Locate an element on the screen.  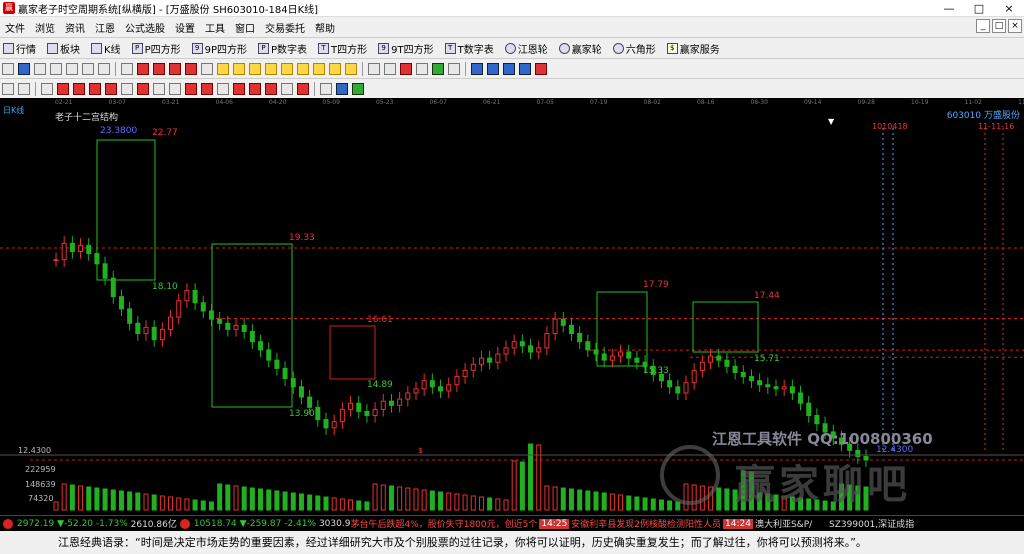
toolbar-separator is located at coordinates (465, 68).